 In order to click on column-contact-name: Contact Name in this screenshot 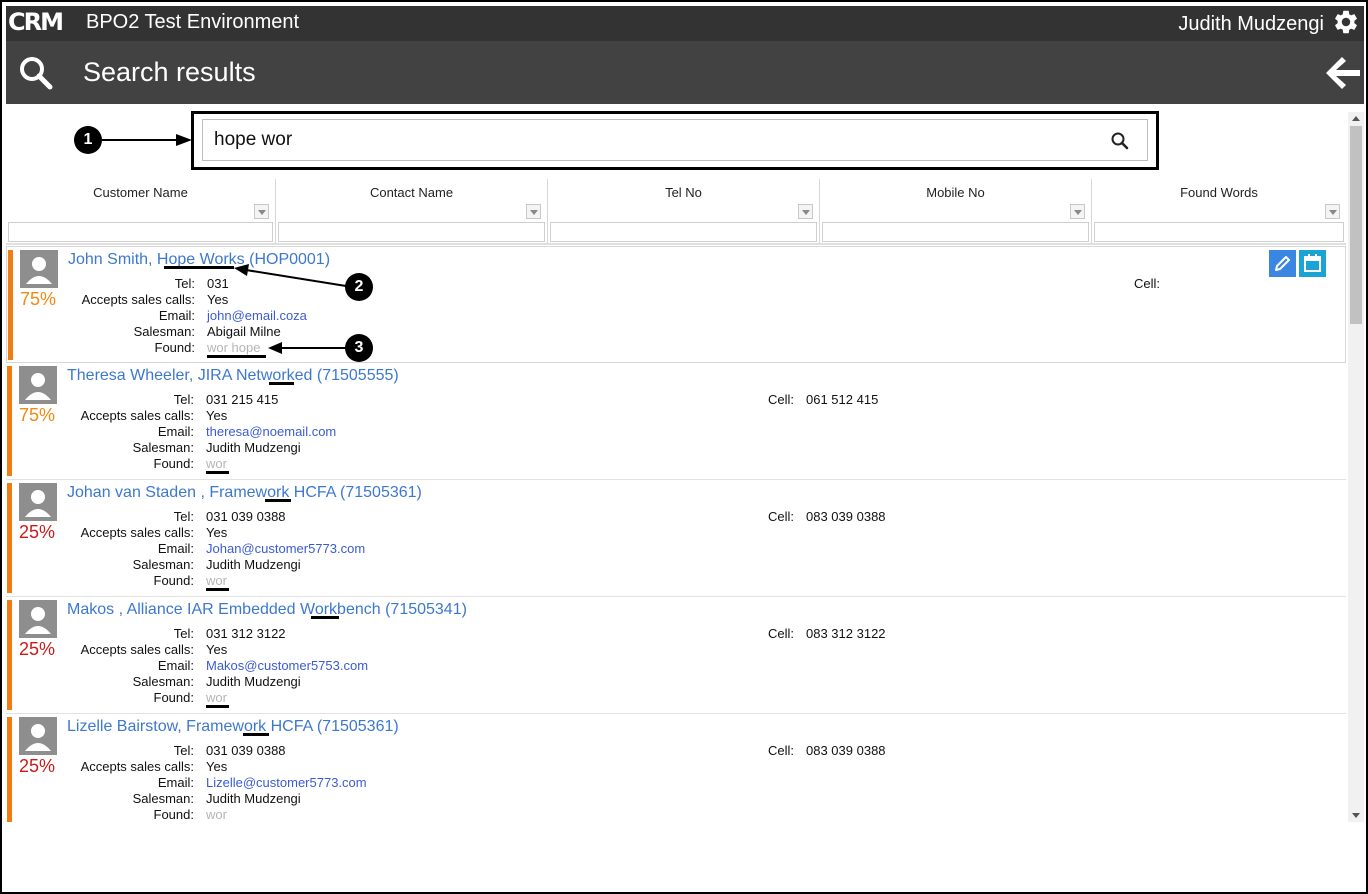, I will do `click(412, 212)`.